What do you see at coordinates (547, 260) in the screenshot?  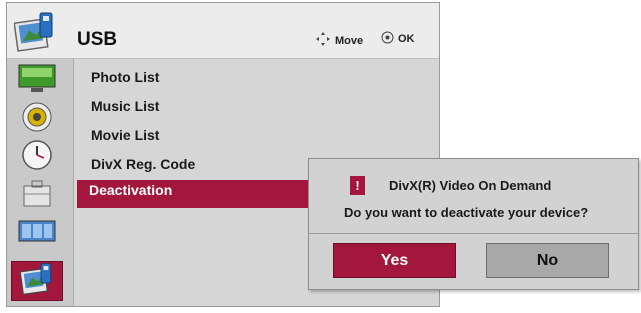 I see `no-button: No` at bounding box center [547, 260].